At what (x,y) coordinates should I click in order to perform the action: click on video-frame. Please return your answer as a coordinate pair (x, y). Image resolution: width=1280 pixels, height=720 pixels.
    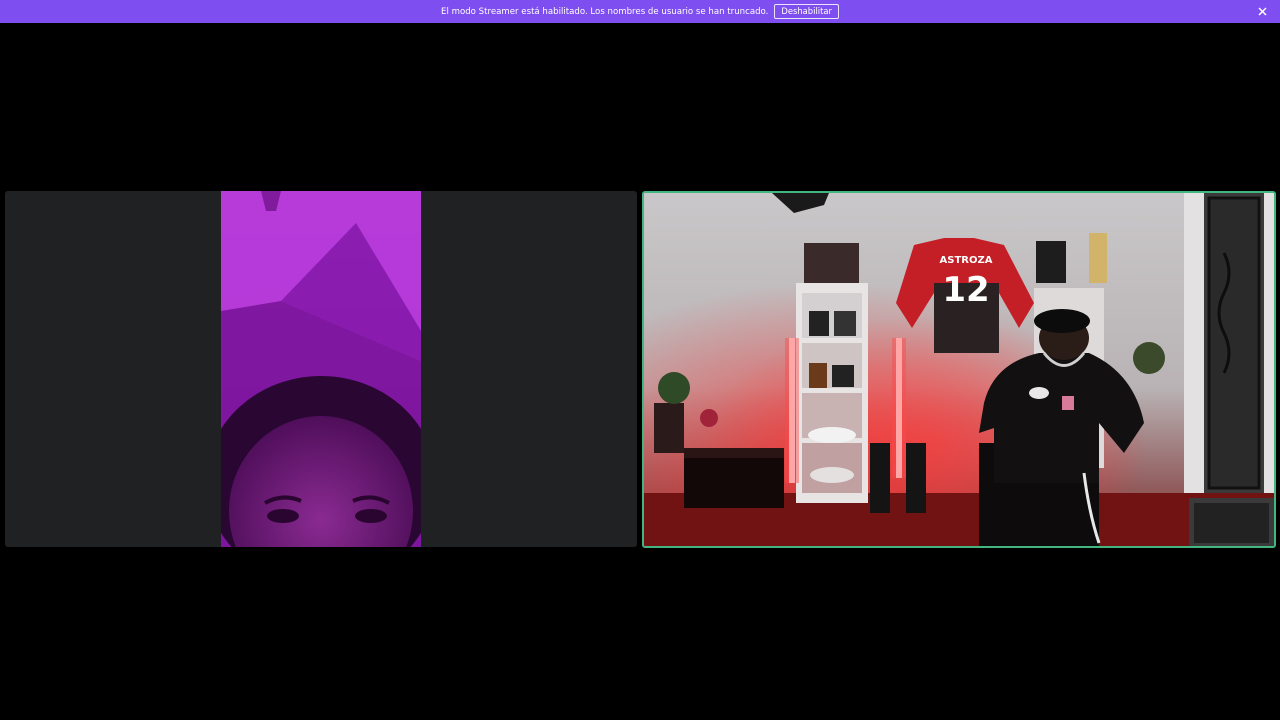
    Looking at the image, I should click on (321, 369).